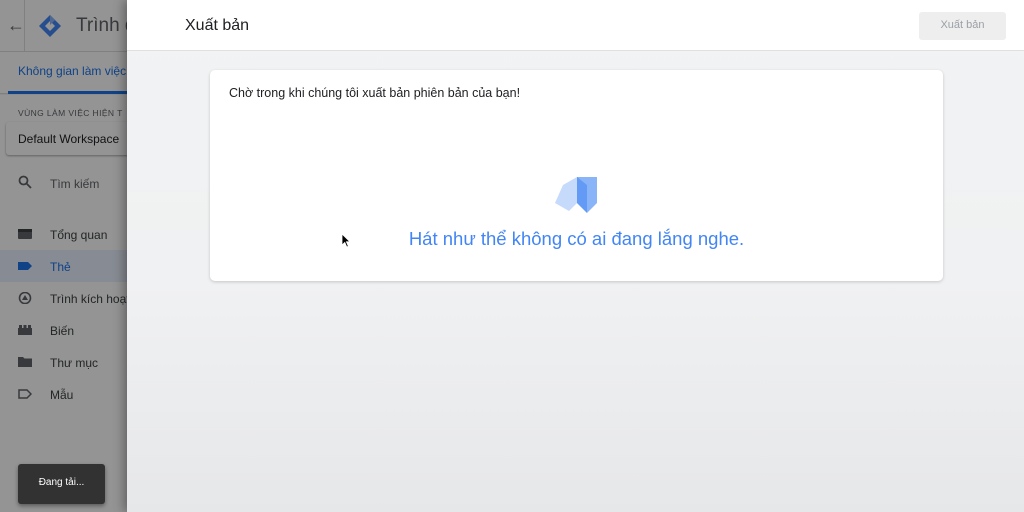 The width and height of the screenshot is (1024, 512). I want to click on publish-quote: Hát như thể không có ai đang lắng nghe., so click(576, 238).